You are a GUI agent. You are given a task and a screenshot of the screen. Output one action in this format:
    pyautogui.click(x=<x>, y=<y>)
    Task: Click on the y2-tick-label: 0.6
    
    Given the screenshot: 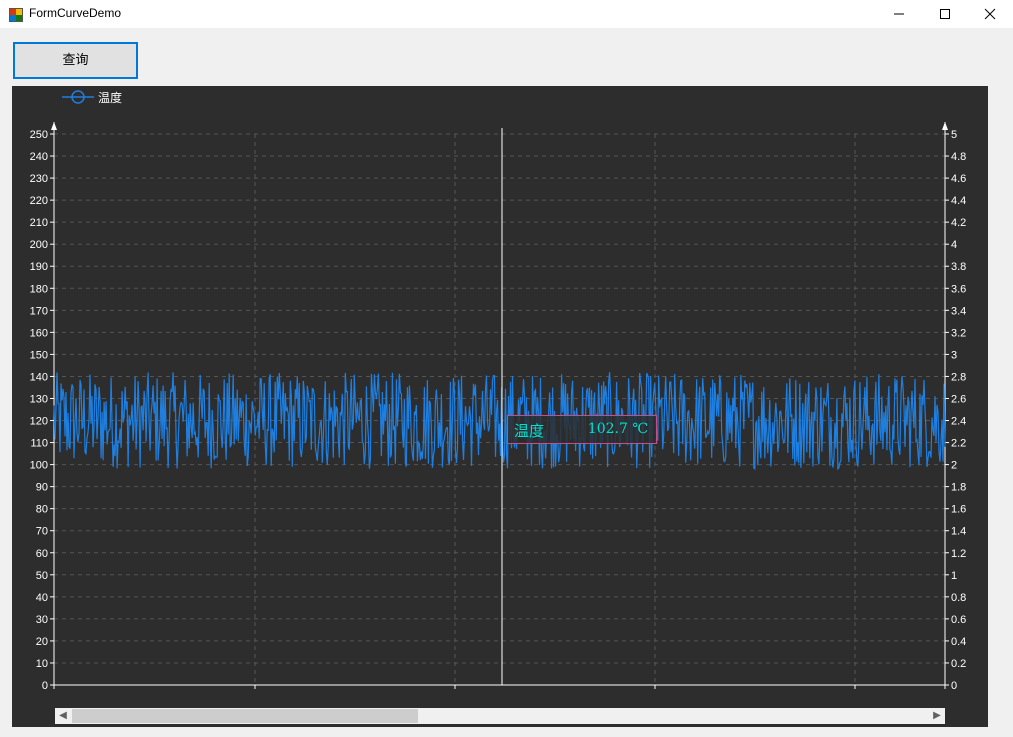 What is the action you would take?
    pyautogui.click(x=958, y=620)
    